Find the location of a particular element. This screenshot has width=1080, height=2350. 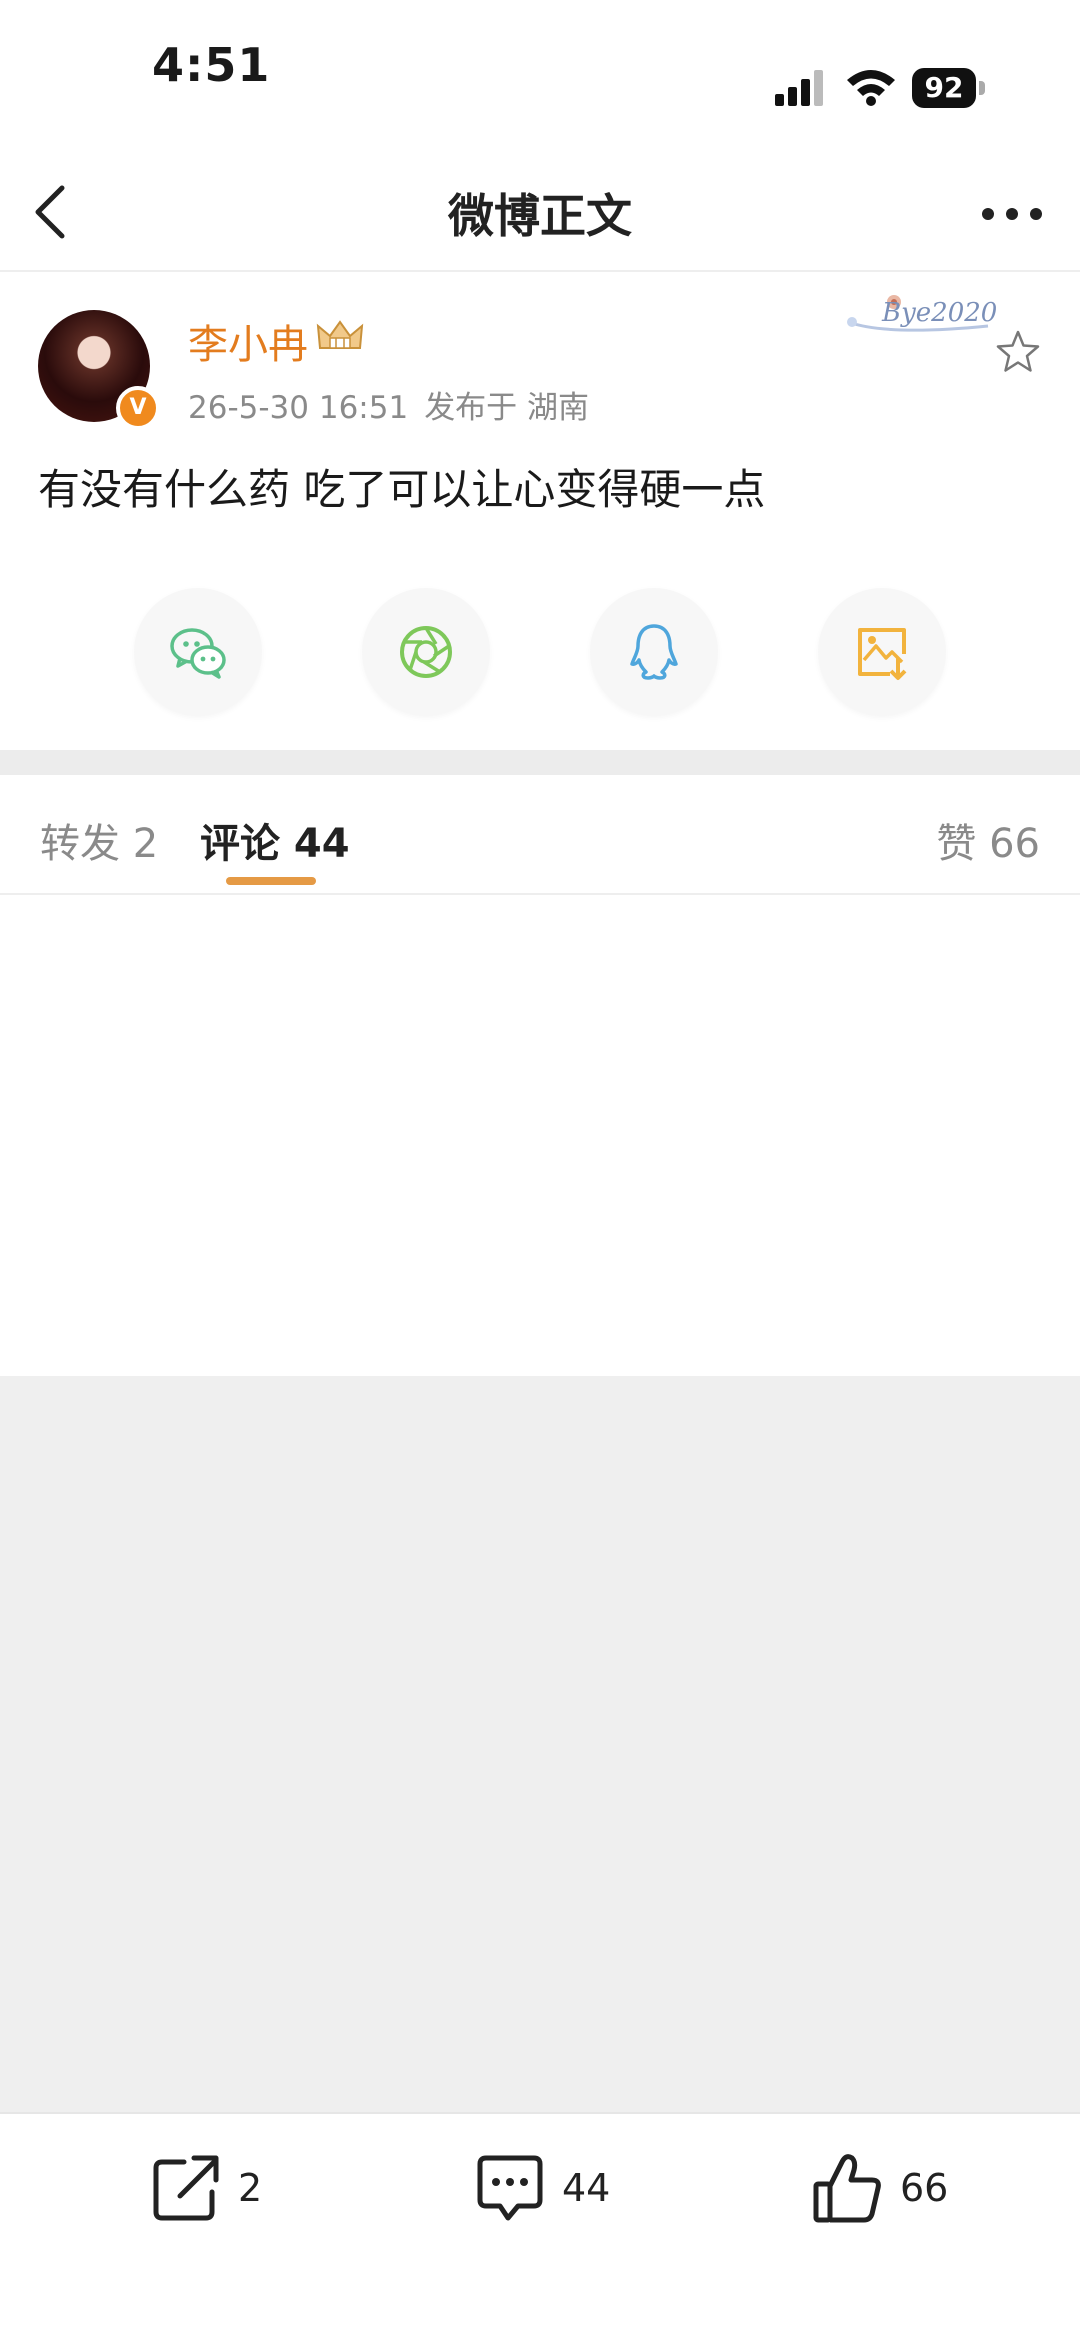

thumbs-up-icon is located at coordinates (847, 2188).